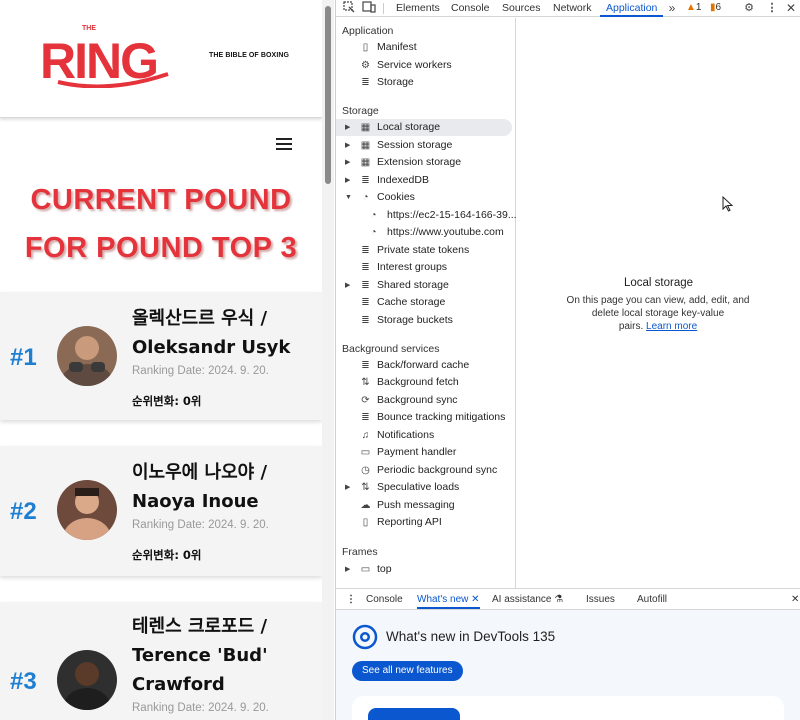 The width and height of the screenshot is (800, 720). Describe the element at coordinates (426, 417) in the screenshot. I see `sidebar-item-bounce-tracking: ≣ Bounce tracking mitigations` at that location.